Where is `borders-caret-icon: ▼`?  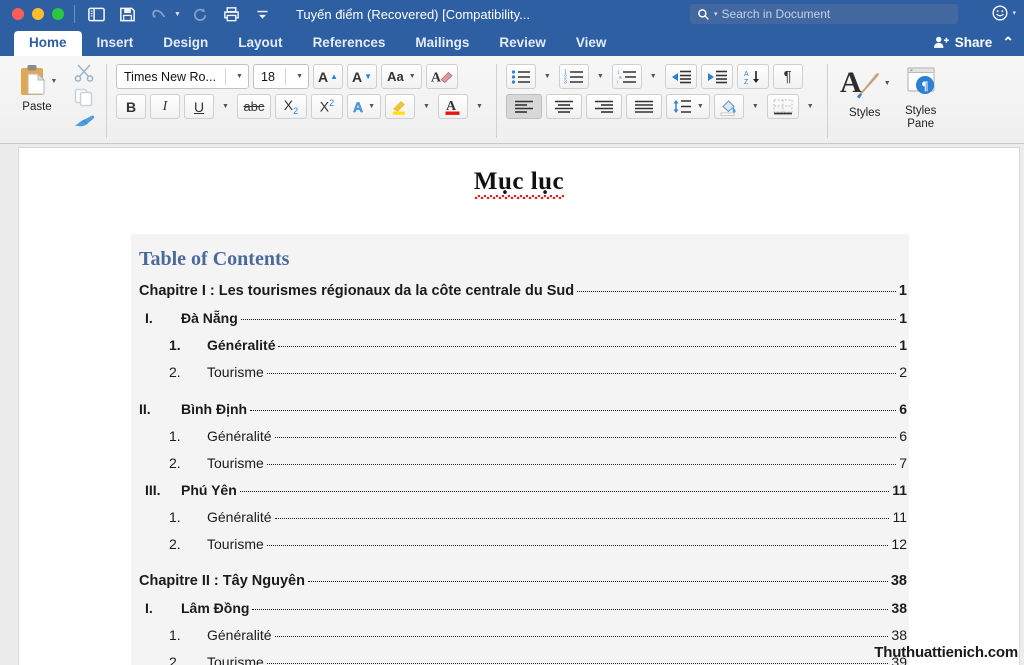 borders-caret-icon: ▼ is located at coordinates (810, 106).